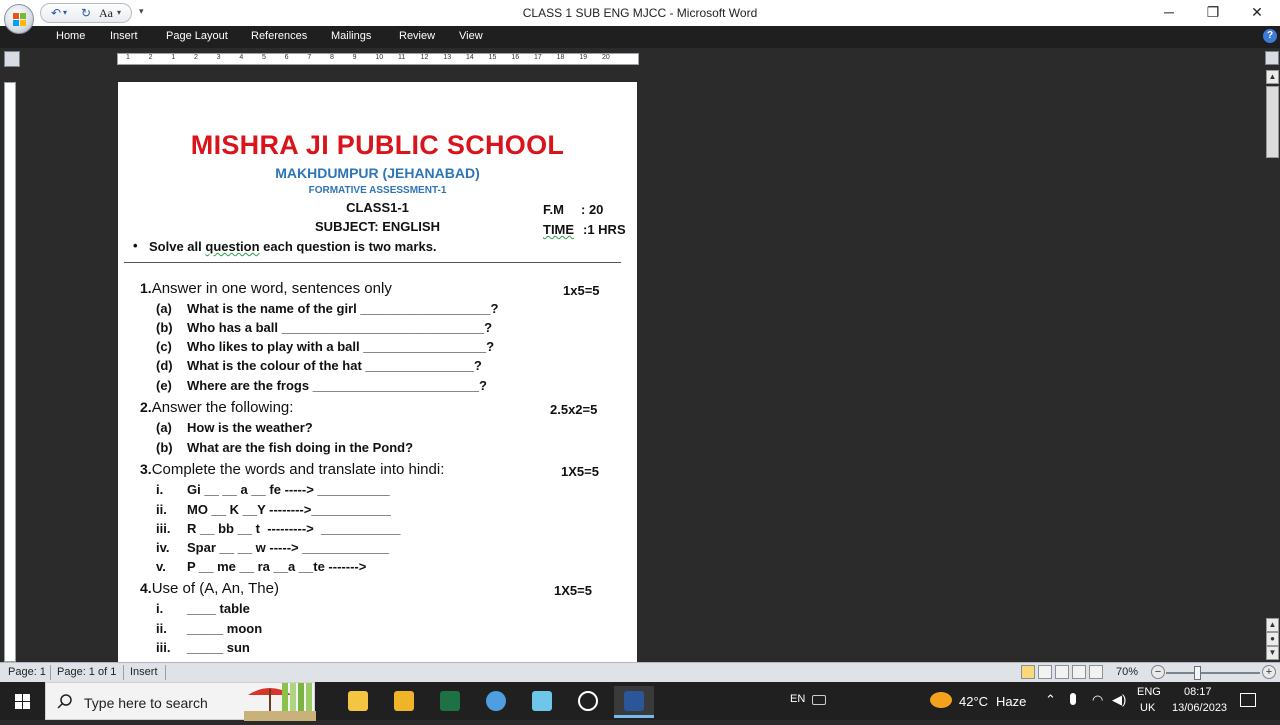 The width and height of the screenshot is (1280, 725). Describe the element at coordinates (973, 701) in the screenshot. I see `weather-temp: 42°C` at that location.